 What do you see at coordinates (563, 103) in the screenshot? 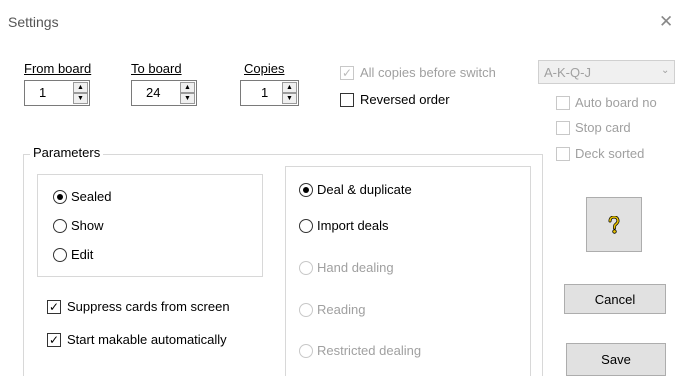
I see `auto-board-no-checkbox` at bounding box center [563, 103].